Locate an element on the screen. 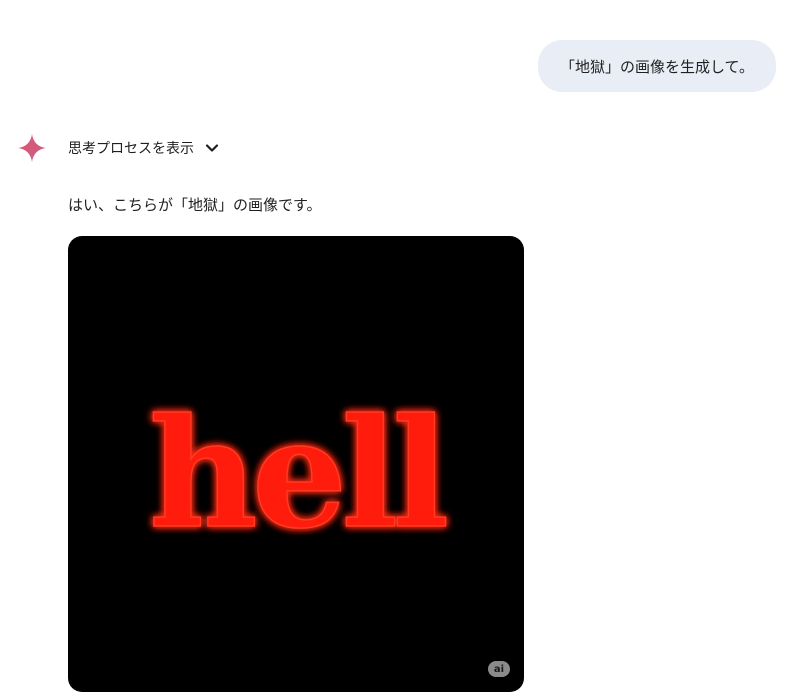  sparkle-icon is located at coordinates (32, 148).